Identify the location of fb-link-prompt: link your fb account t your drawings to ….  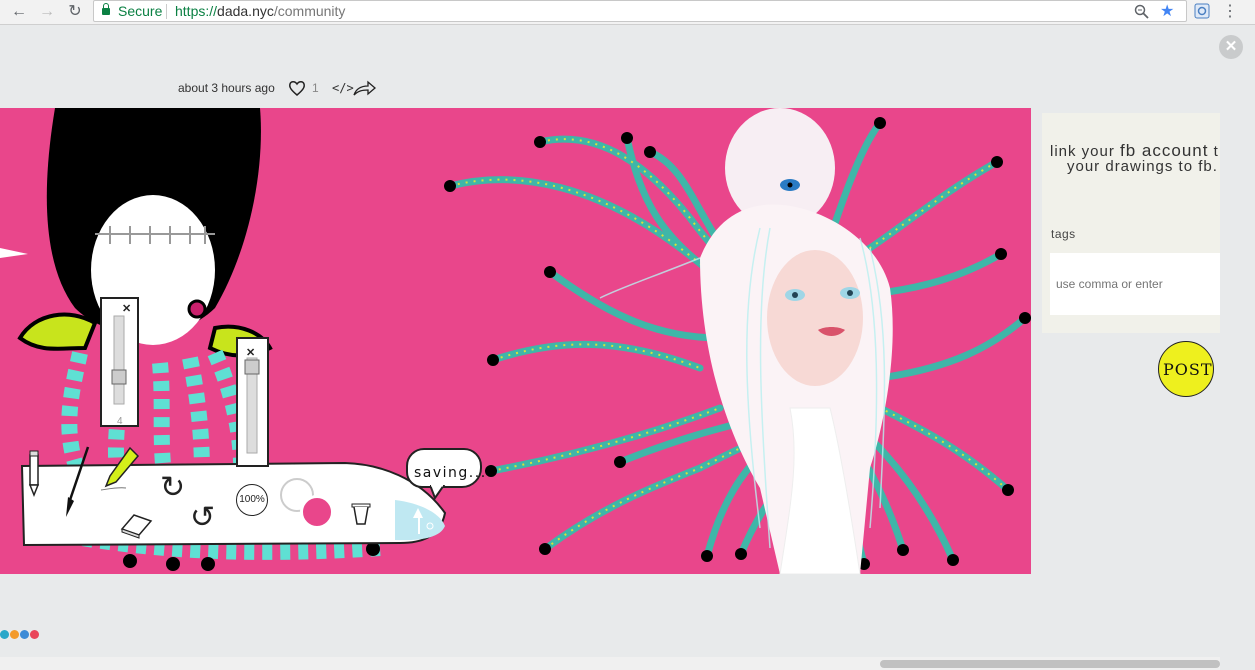
(1135, 158).